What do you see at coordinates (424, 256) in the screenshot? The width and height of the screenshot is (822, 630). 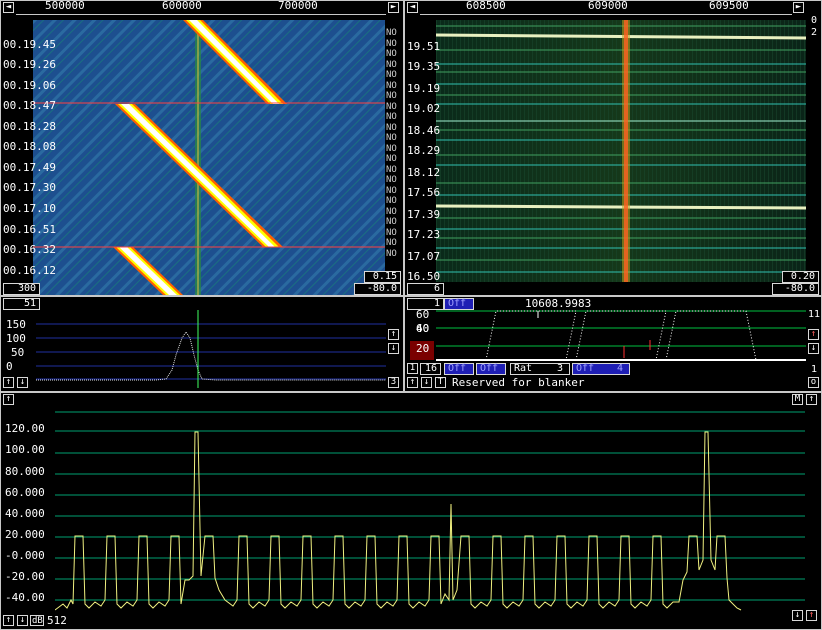 I see `time-label: 17.07` at bounding box center [424, 256].